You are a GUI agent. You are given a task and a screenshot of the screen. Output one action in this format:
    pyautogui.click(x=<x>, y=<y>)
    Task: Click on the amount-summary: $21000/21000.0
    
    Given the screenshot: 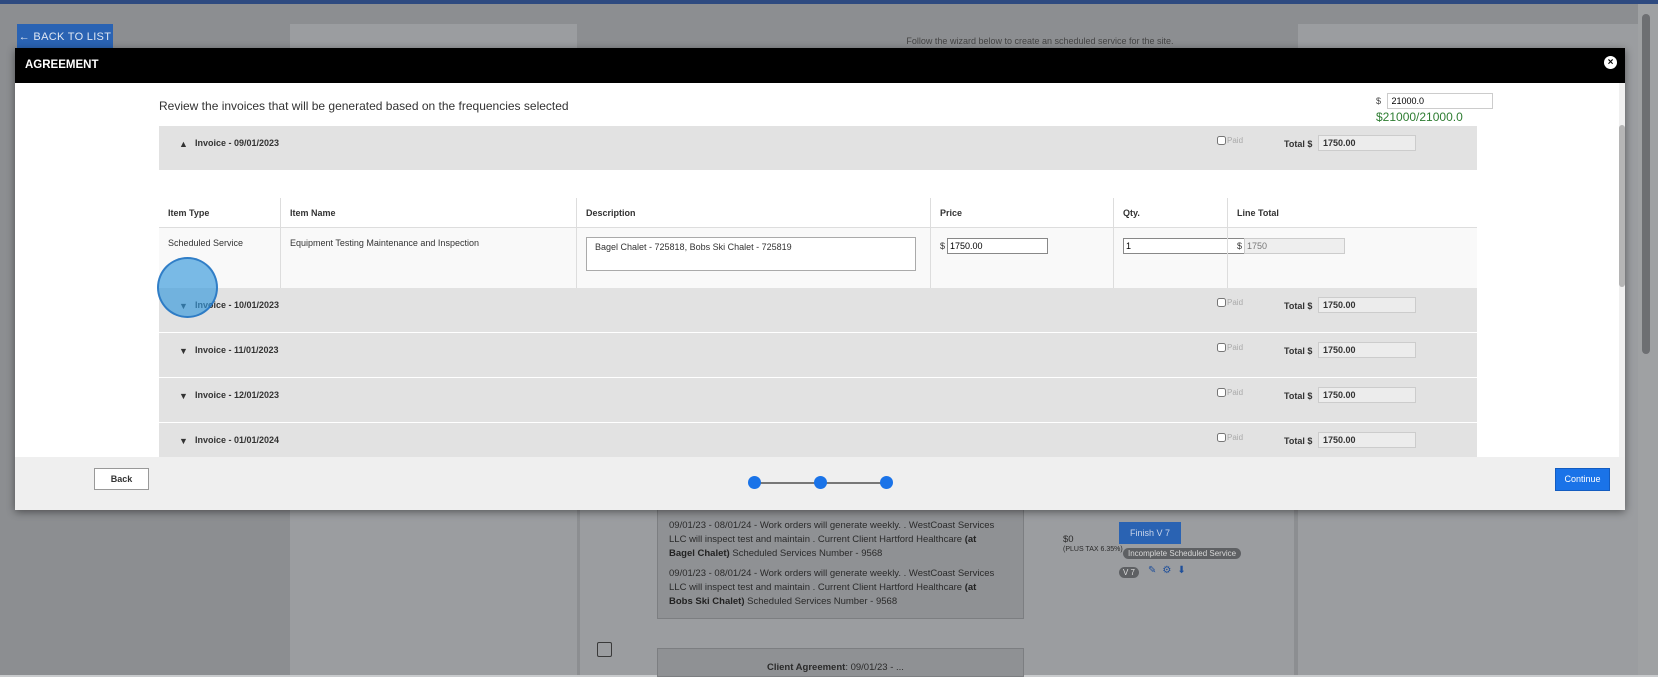 What is the action you would take?
    pyautogui.click(x=1419, y=117)
    